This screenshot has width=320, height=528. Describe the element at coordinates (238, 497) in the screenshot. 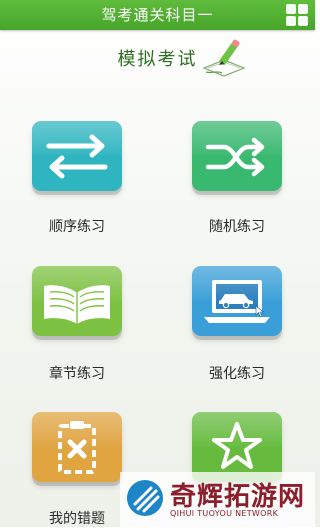

I see `watermark-name: 奇辉拓游网` at that location.